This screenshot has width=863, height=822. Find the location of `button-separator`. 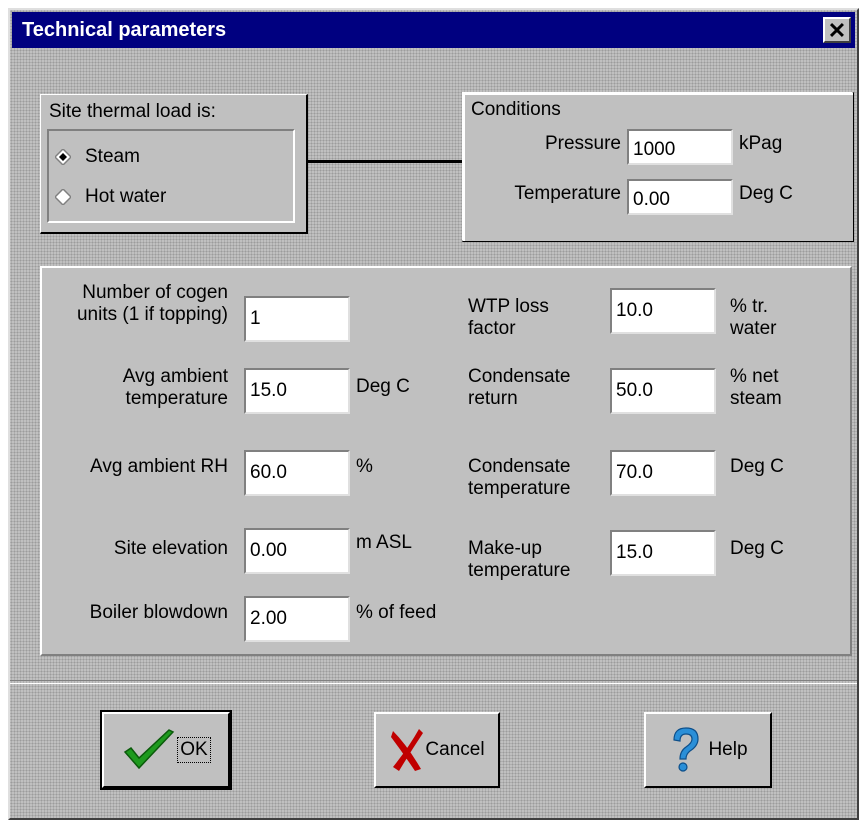

button-separator is located at coordinates (433, 682).